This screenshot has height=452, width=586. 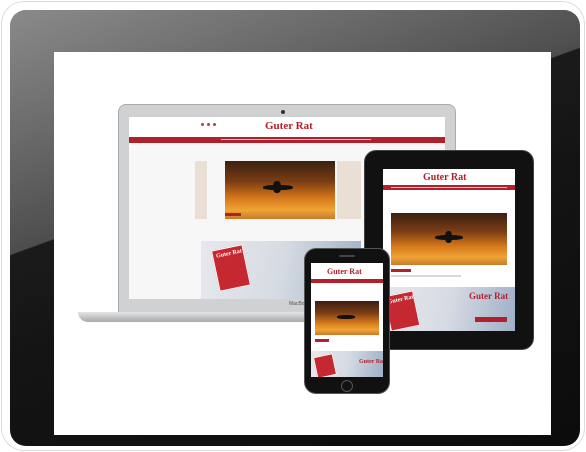 I want to click on phone-display: Guter Rat Guter Rat, so click(x=347, y=320).